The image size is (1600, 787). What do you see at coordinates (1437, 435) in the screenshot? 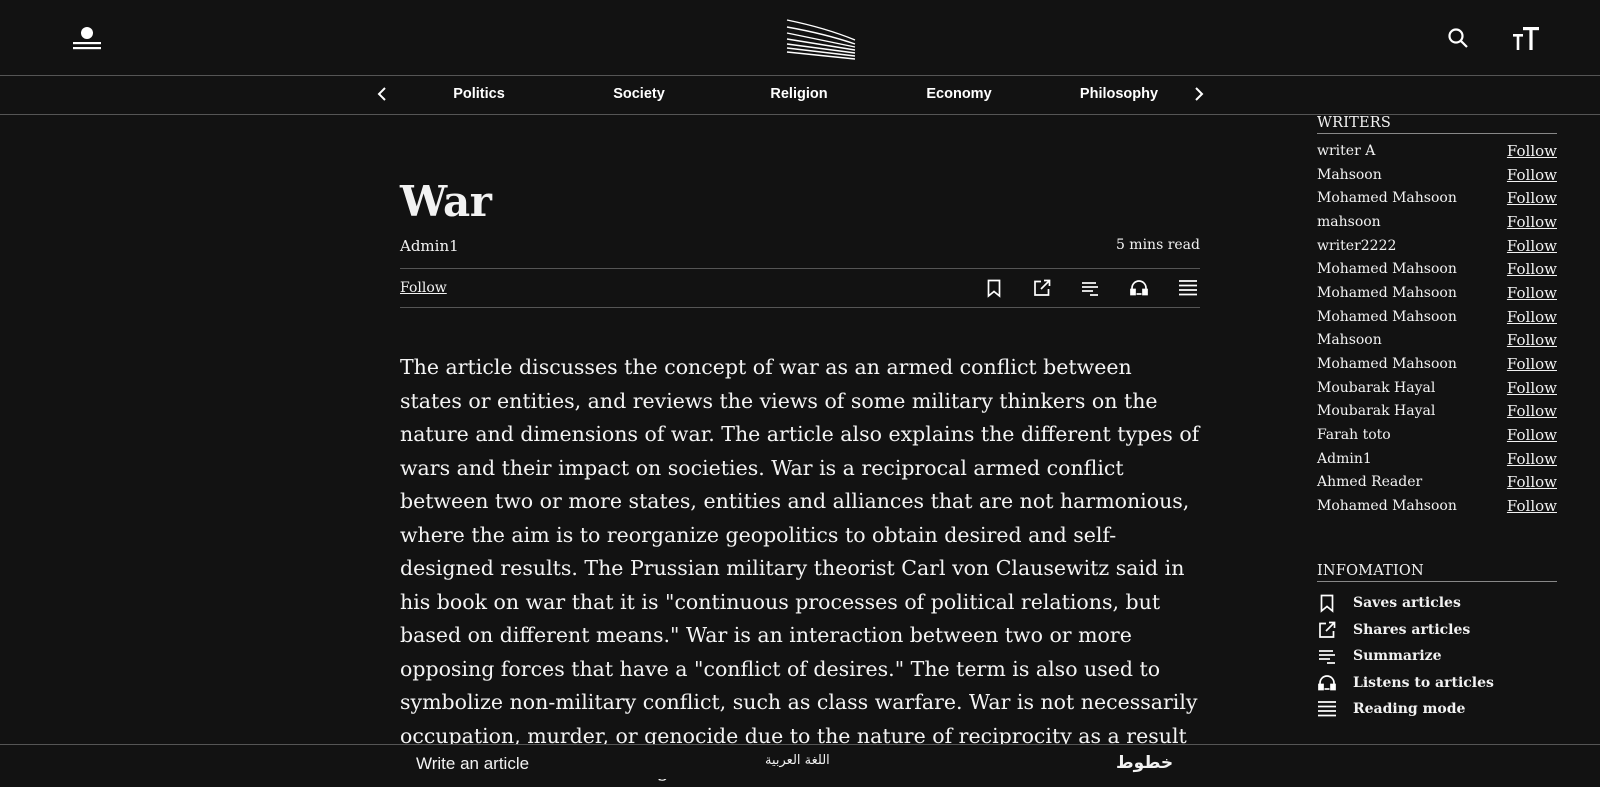
I see `writer-row: Farah toto Follow` at bounding box center [1437, 435].